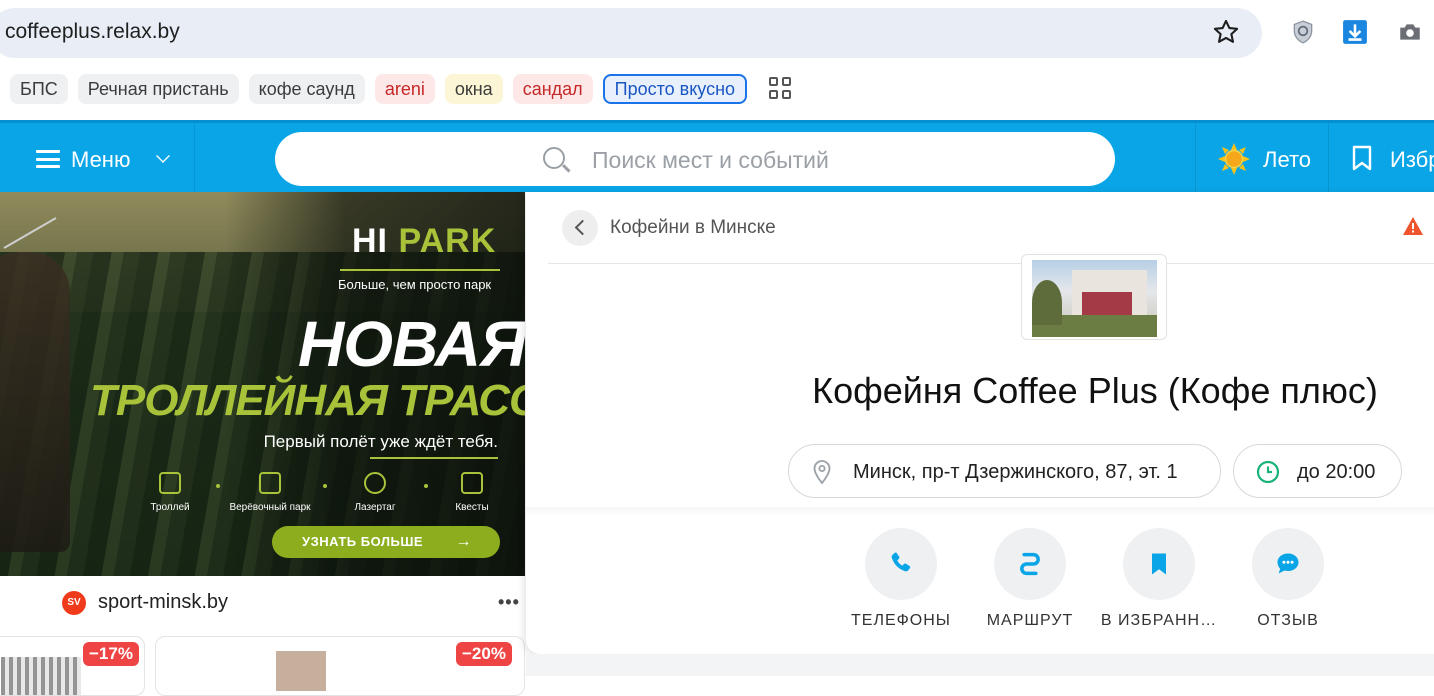 The image size is (1434, 696). What do you see at coordinates (380, 441) in the screenshot?
I see `ad-subline: Первый полёт уже ждёт тебя.` at bounding box center [380, 441].